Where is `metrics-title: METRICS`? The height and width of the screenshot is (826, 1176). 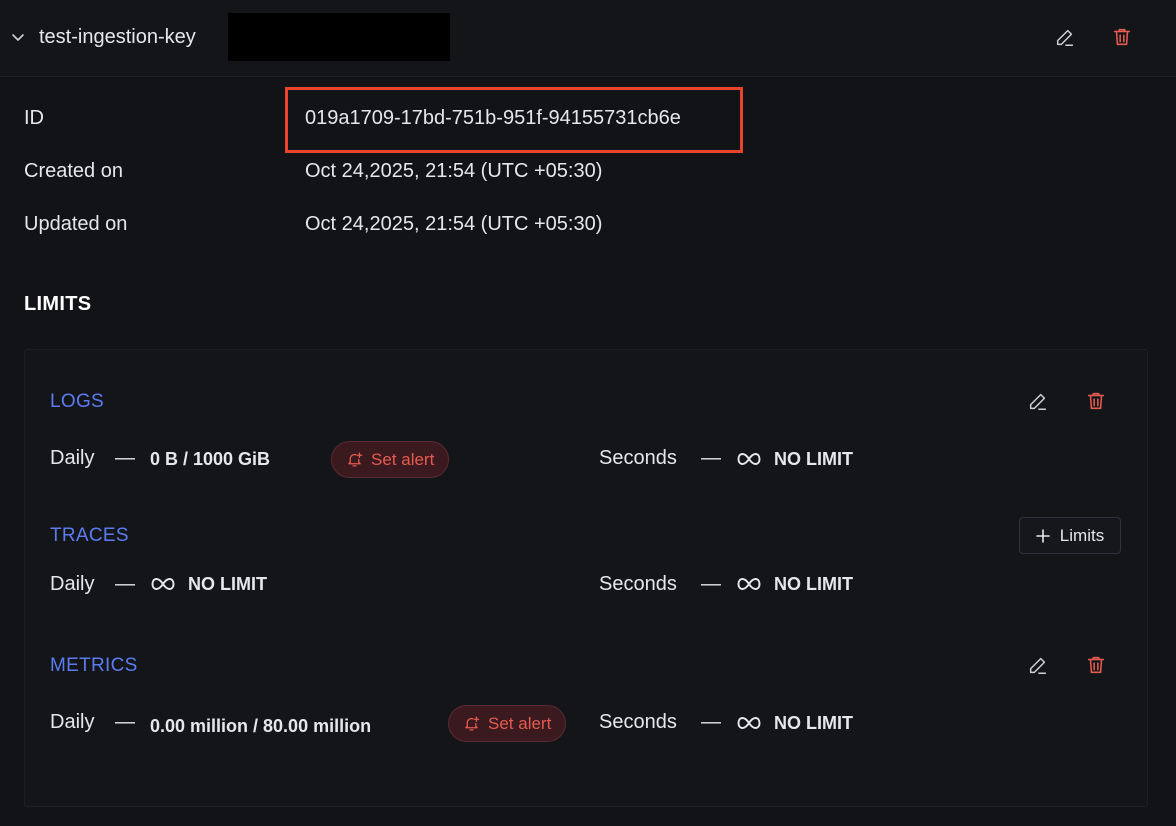
metrics-title: METRICS is located at coordinates (94, 665).